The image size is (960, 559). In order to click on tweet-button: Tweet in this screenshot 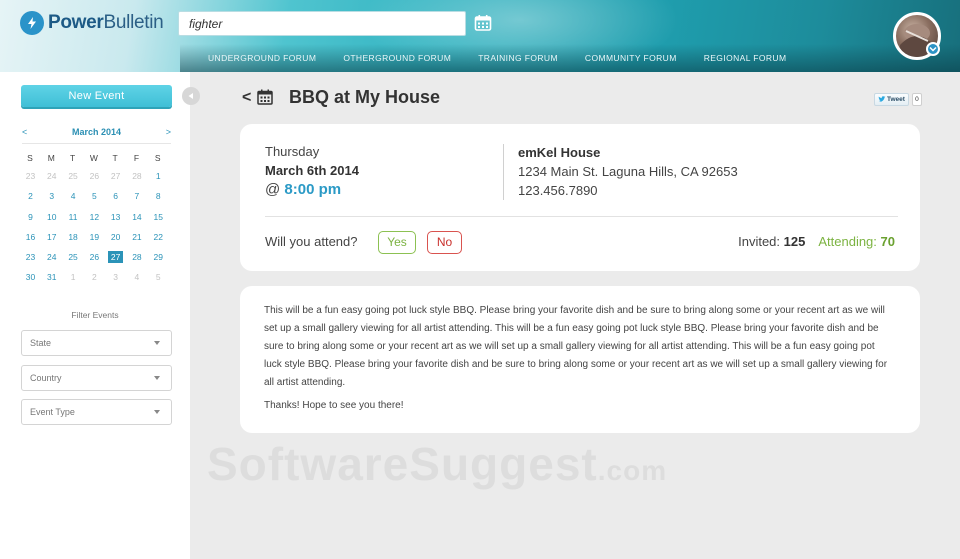, I will do `click(891, 99)`.